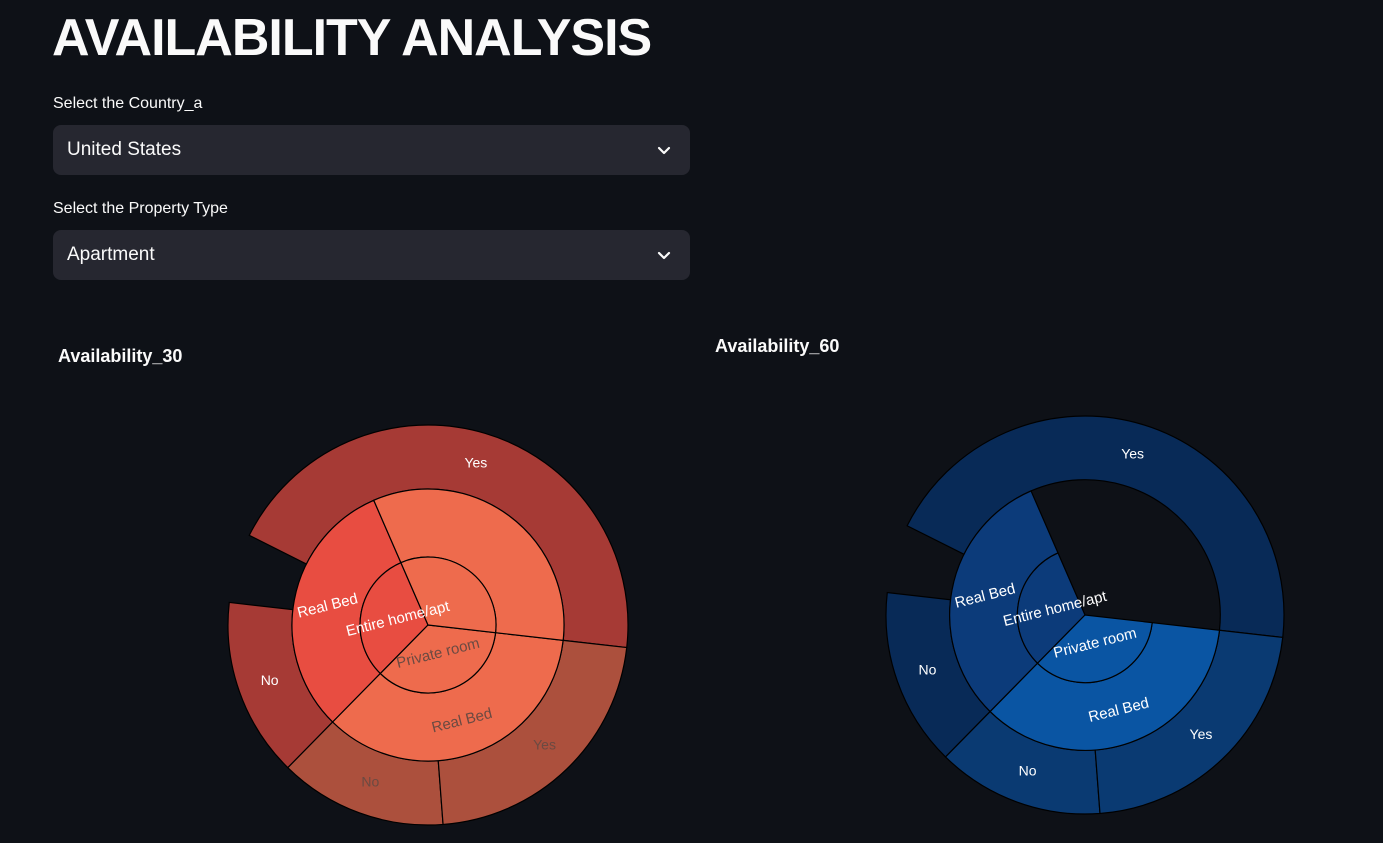 The image size is (1383, 843). What do you see at coordinates (544, 745) in the screenshot?
I see `sunburst-label-0-2-9: Yes` at bounding box center [544, 745].